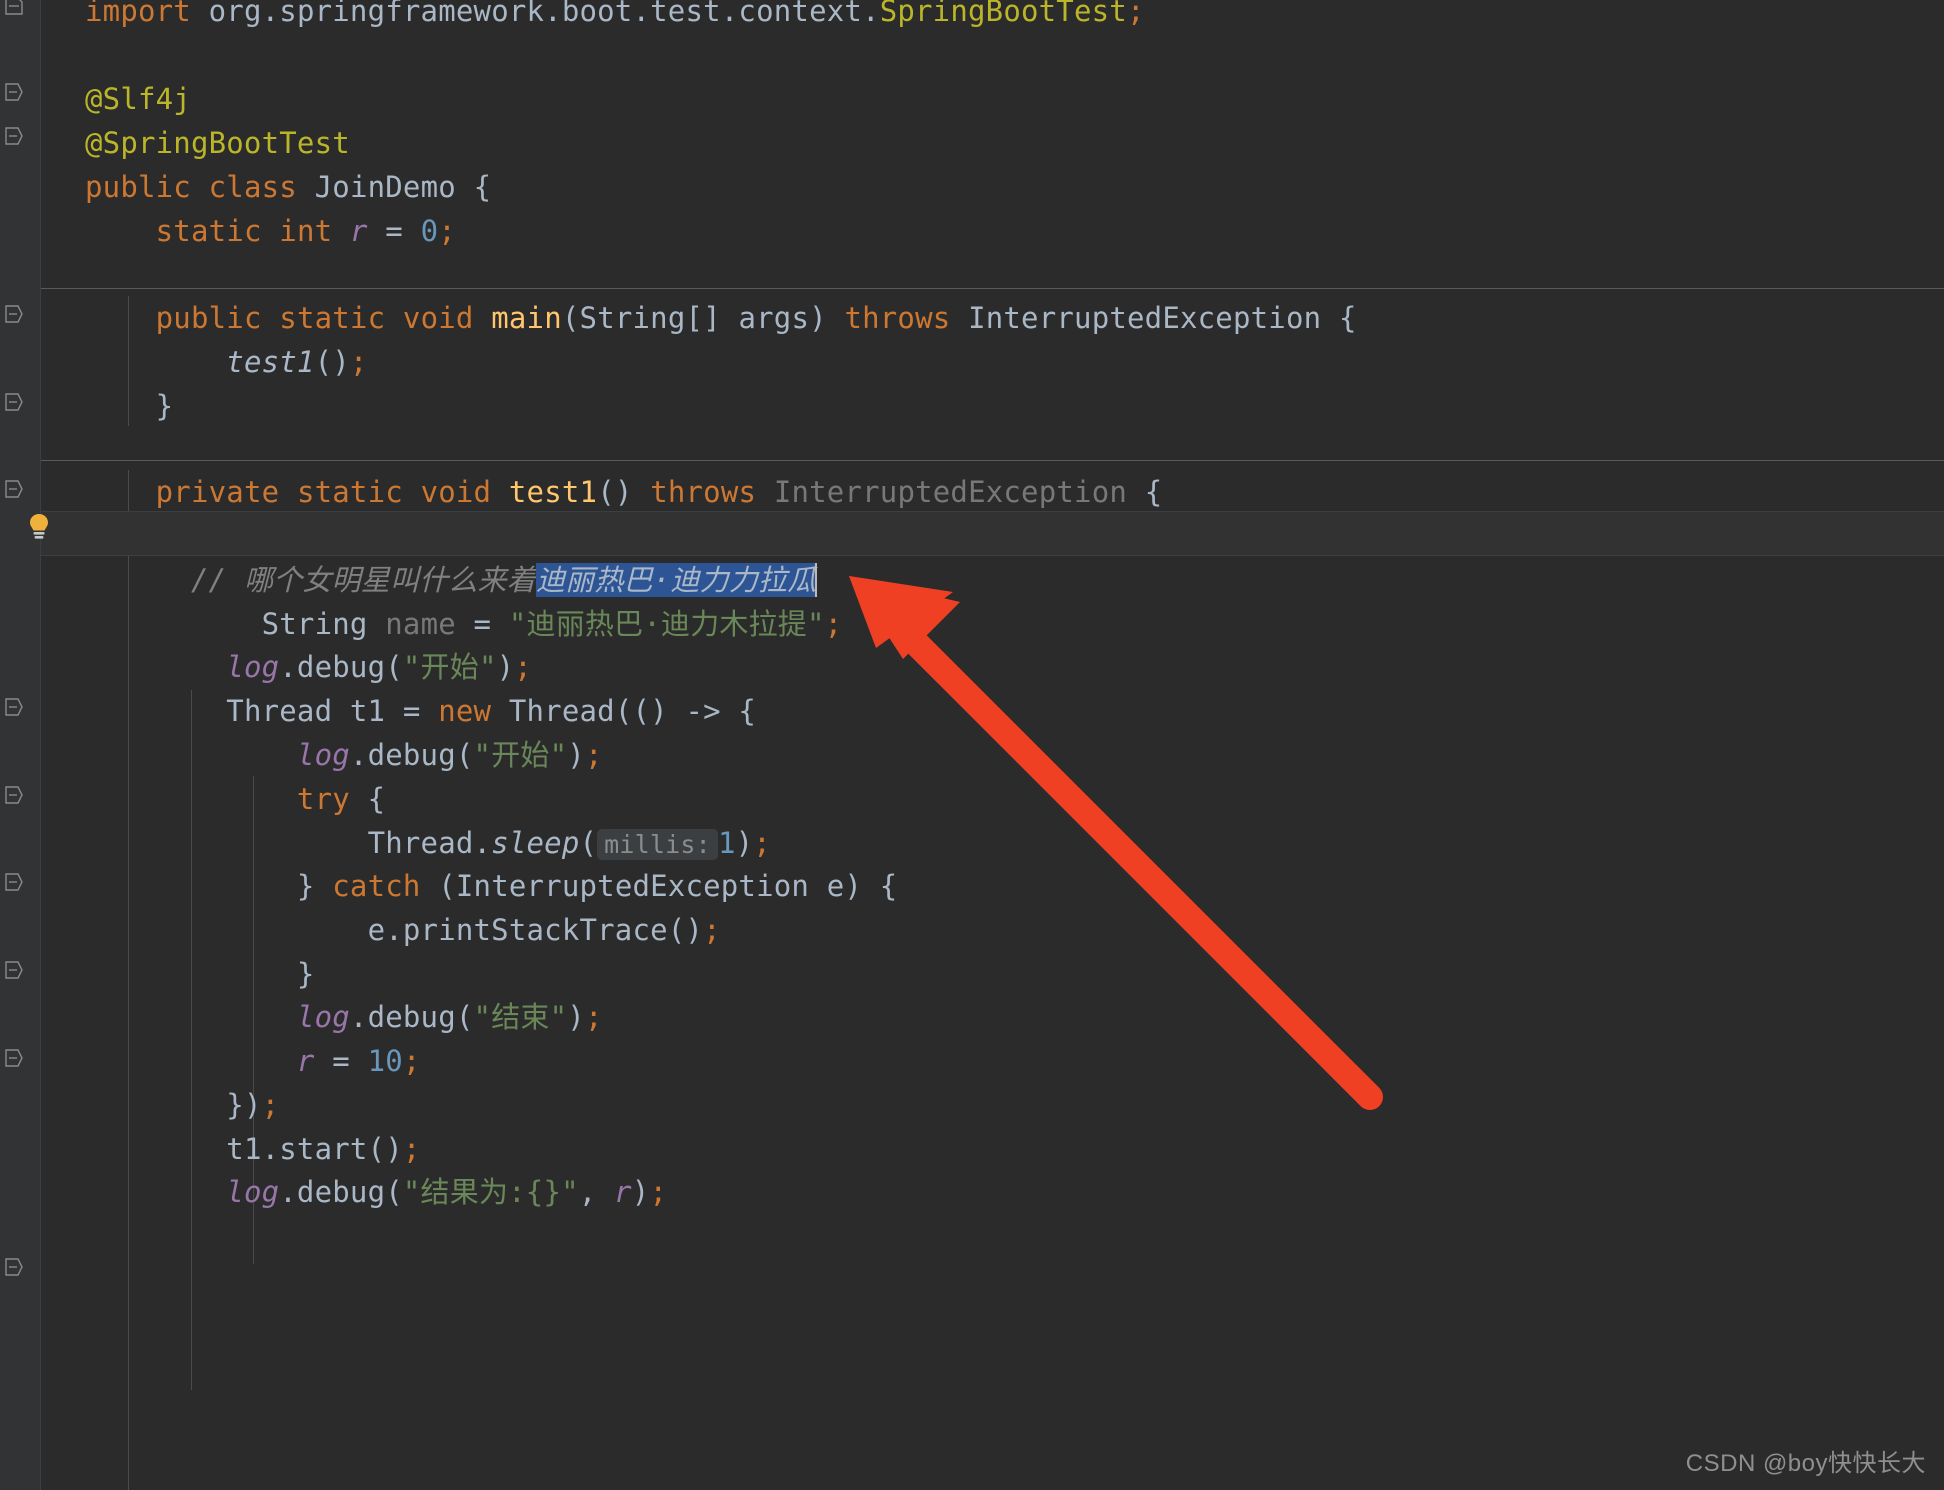 The height and width of the screenshot is (1490, 1944). I want to click on code-line: log.debug("结束");, so click(344, 1017).